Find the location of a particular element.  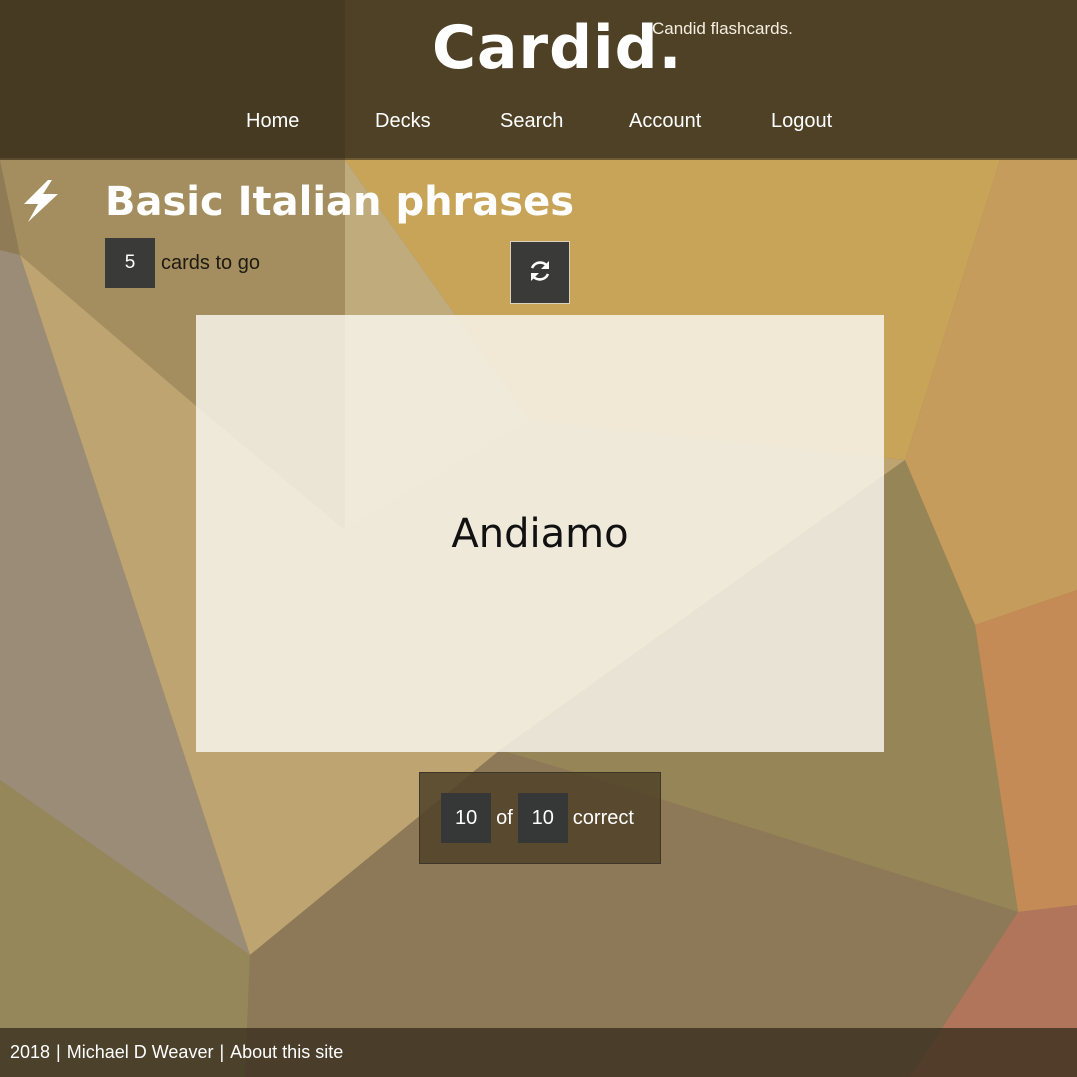

score-total-count: 10 is located at coordinates (542, 818).